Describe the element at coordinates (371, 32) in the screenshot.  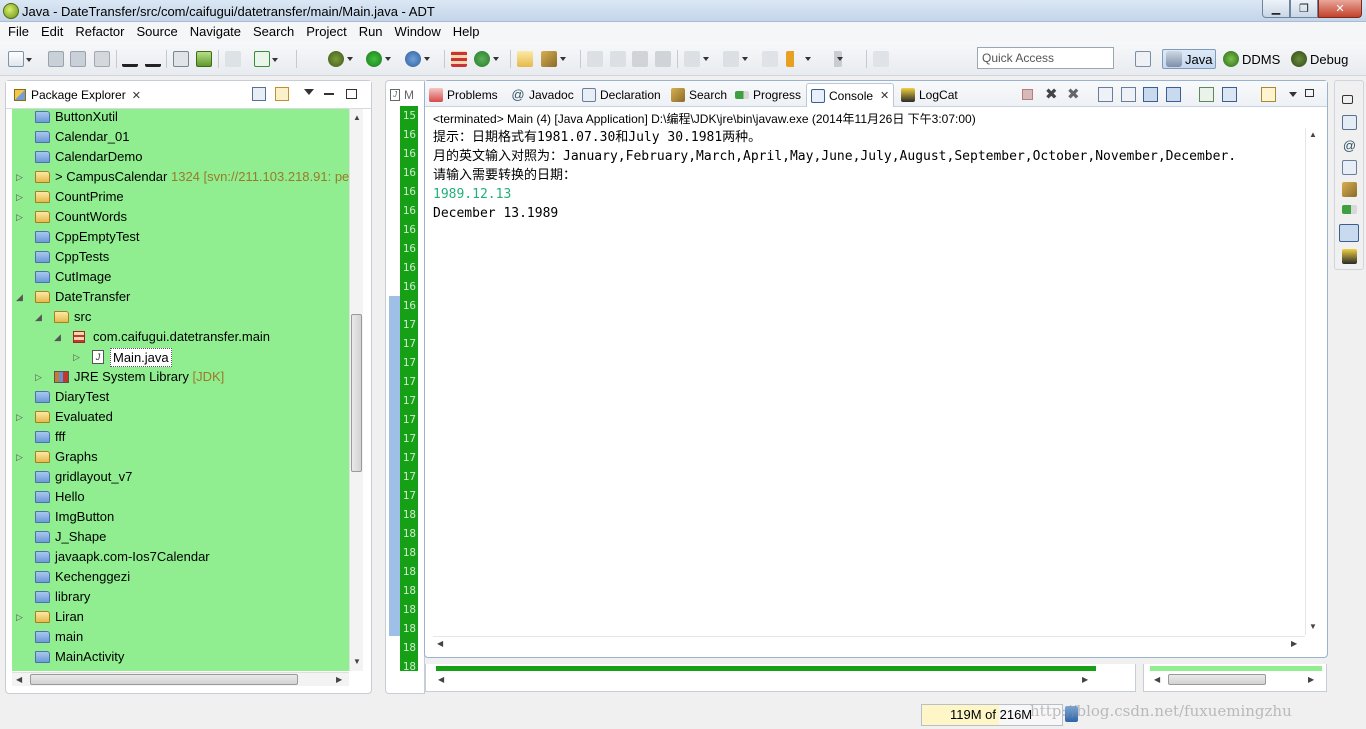
I see `menu-run: Run` at that location.